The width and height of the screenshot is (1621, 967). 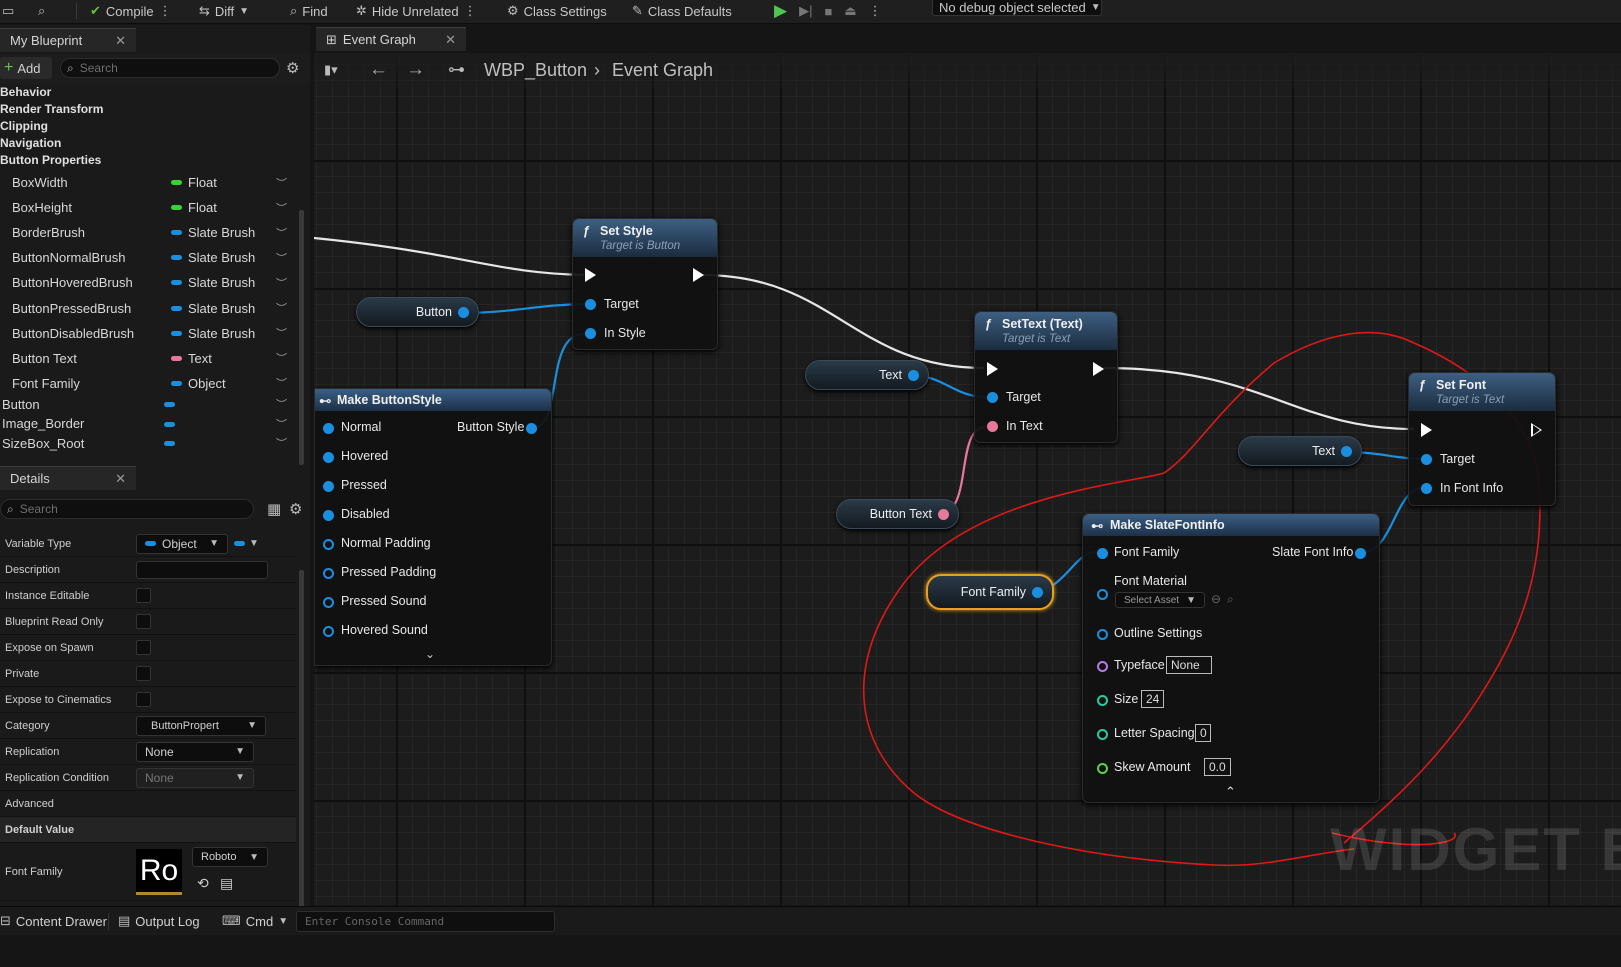 What do you see at coordinates (416, 11) in the screenshot?
I see `hide-unrelated-button: ✲ Hide Unrelated ⋮` at bounding box center [416, 11].